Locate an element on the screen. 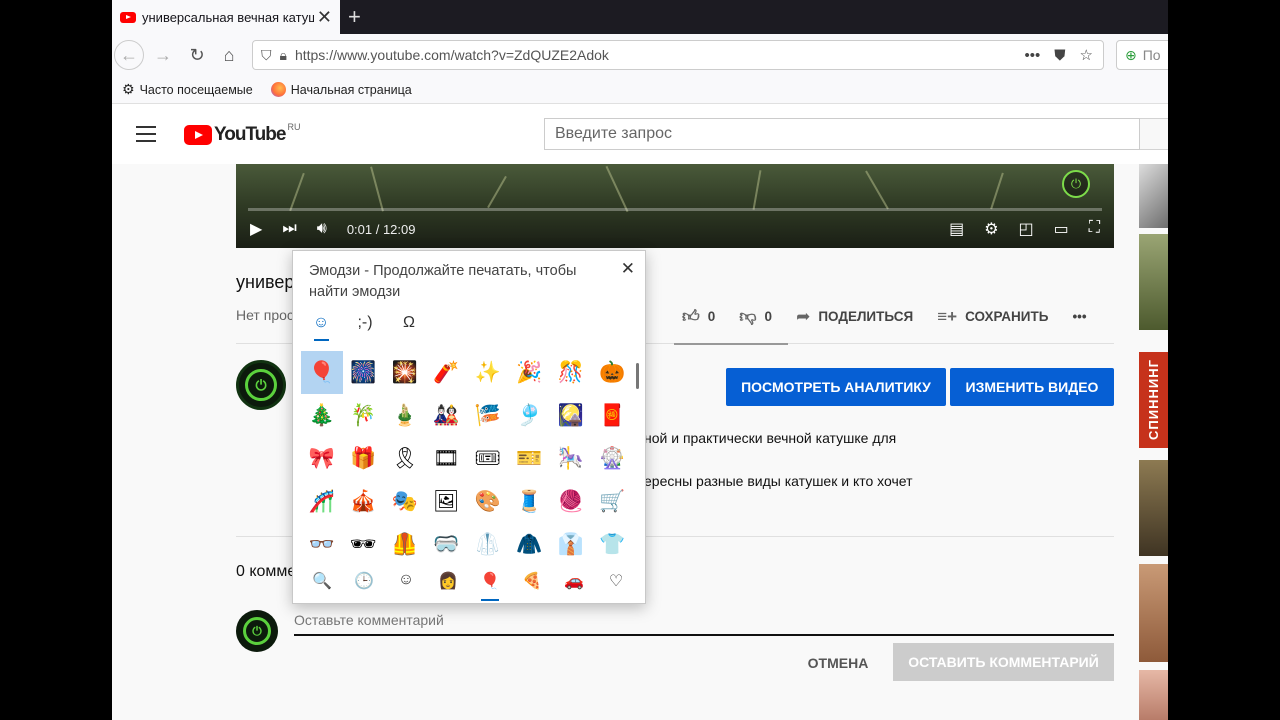 This screenshot has height=720, width=1280. emoji-cell: 🎏 is located at coordinates (488, 415).